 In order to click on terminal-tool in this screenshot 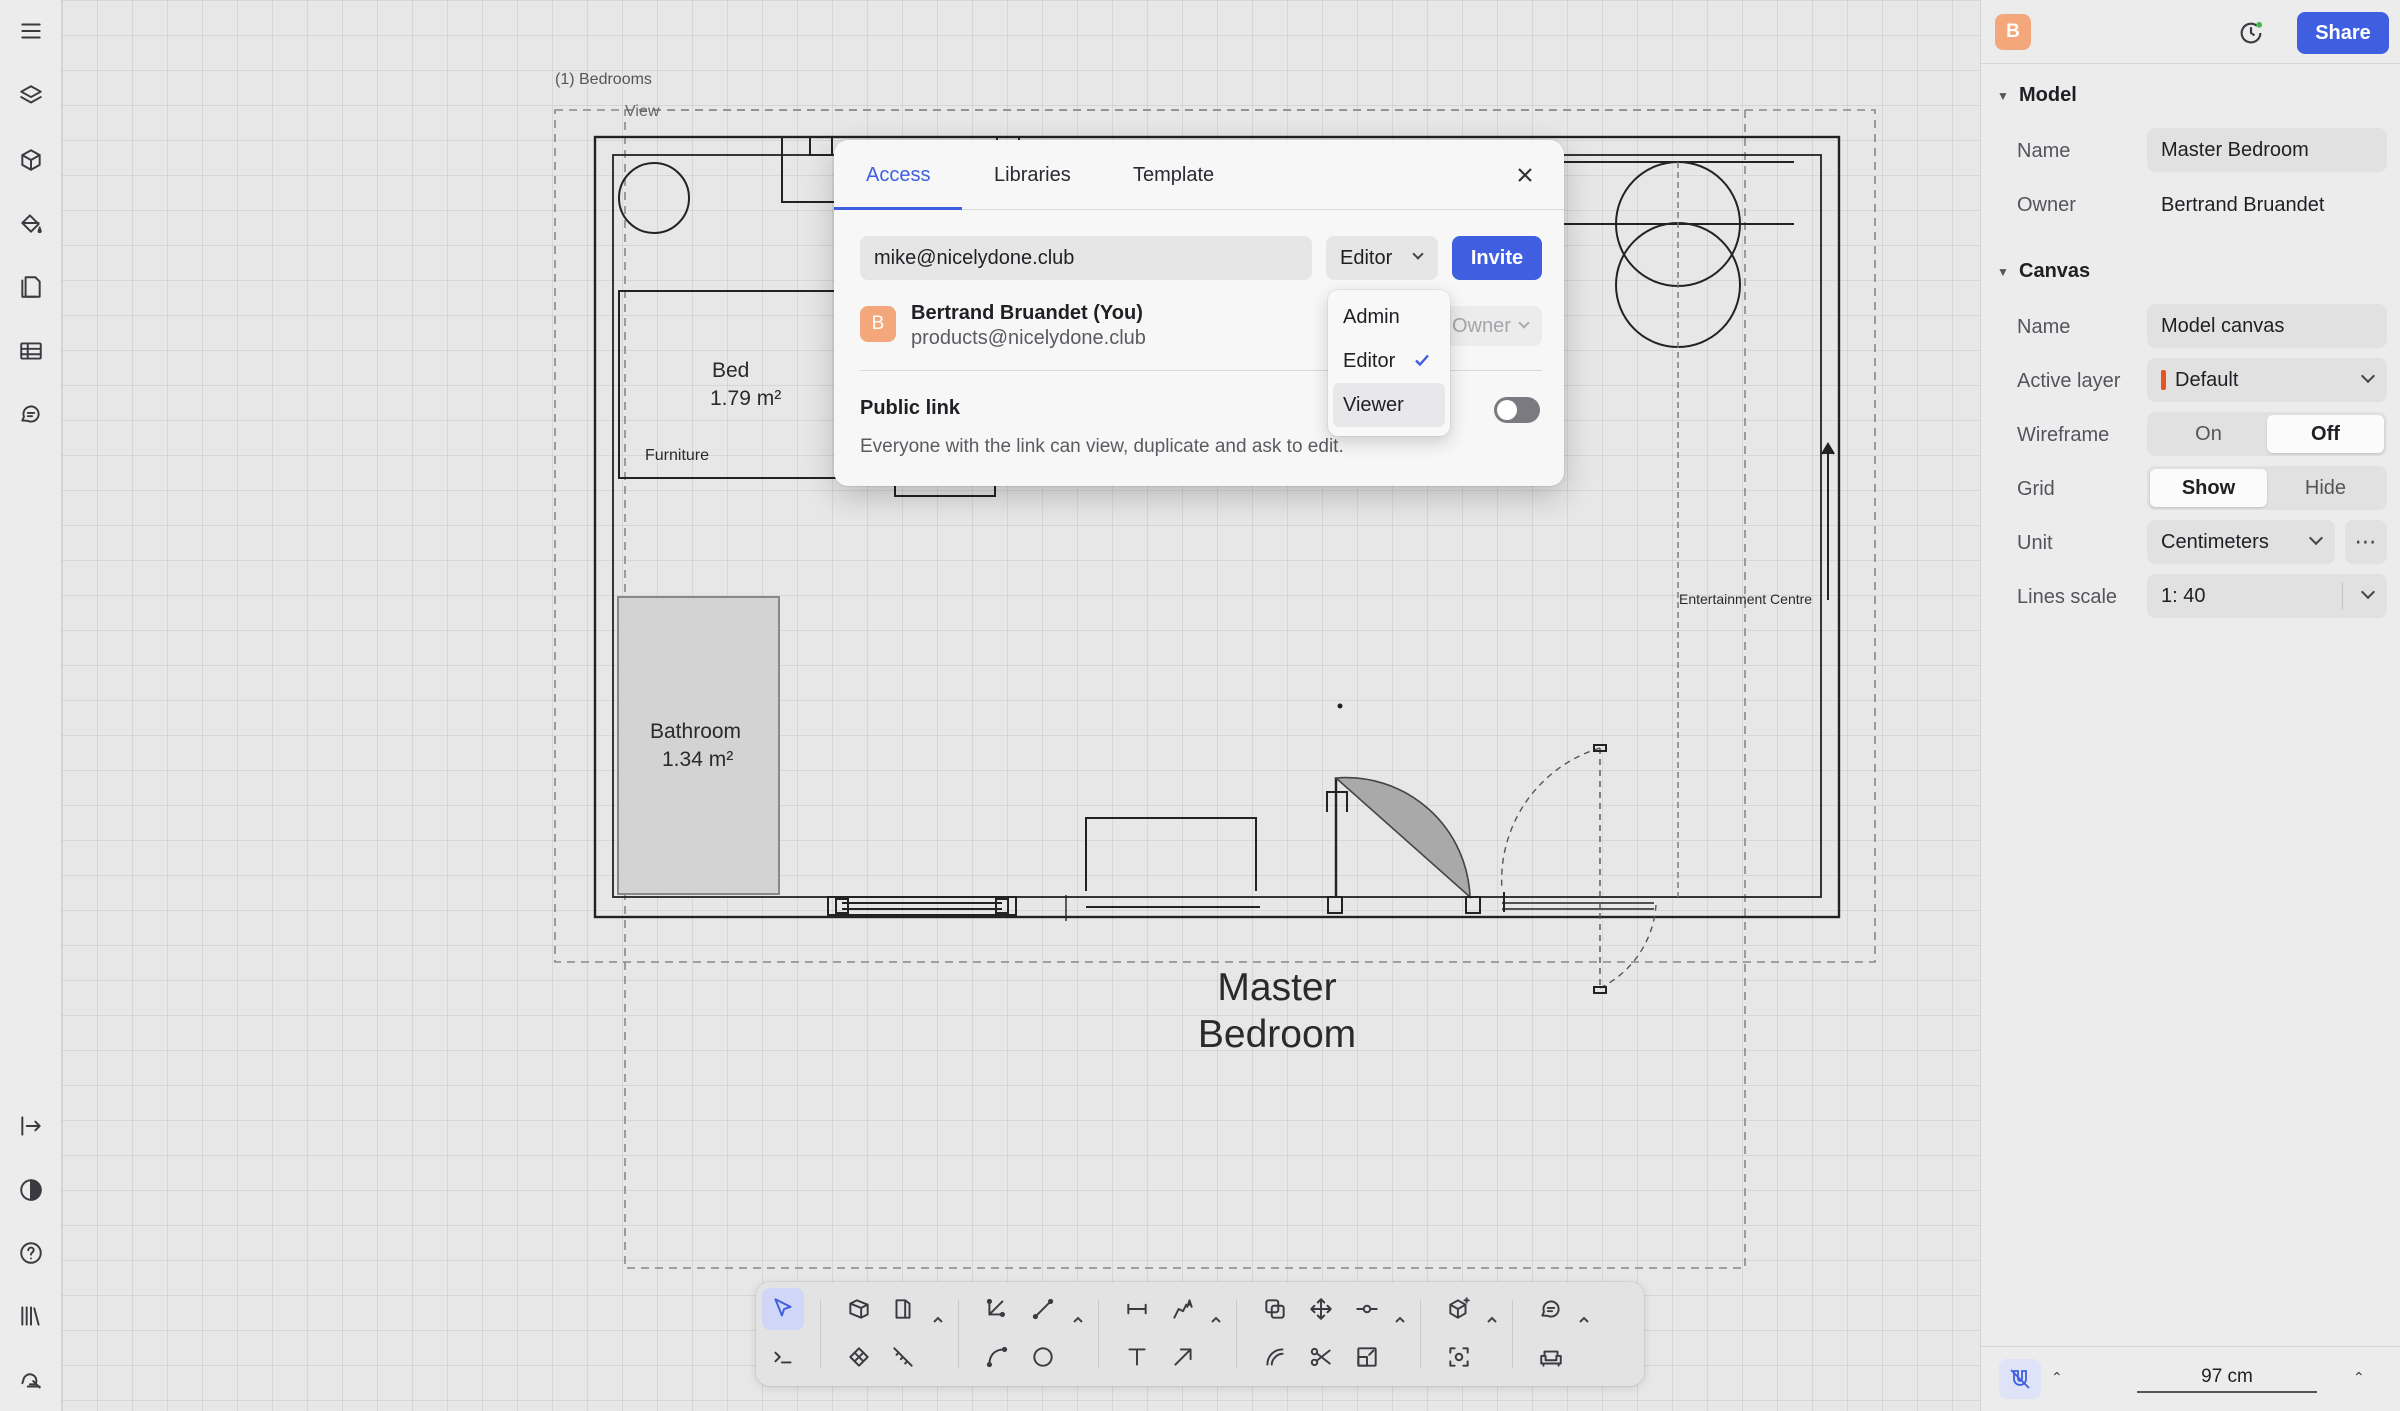, I will do `click(783, 1357)`.